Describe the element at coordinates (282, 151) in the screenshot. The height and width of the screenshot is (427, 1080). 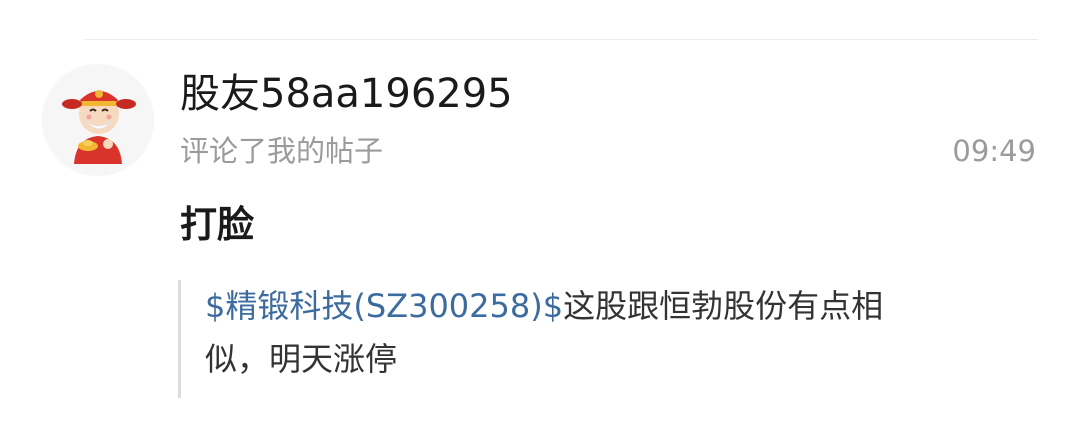
I see `notification-action-text: 评论了我的帖子` at that location.